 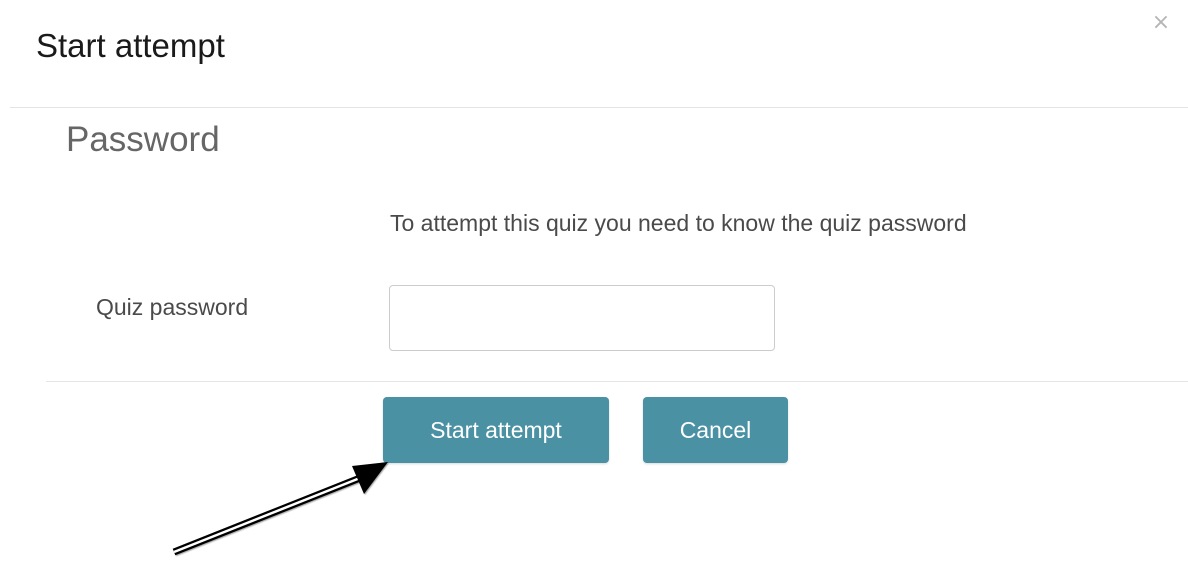 I want to click on start-attempt-button: Start attempt, so click(x=496, y=430).